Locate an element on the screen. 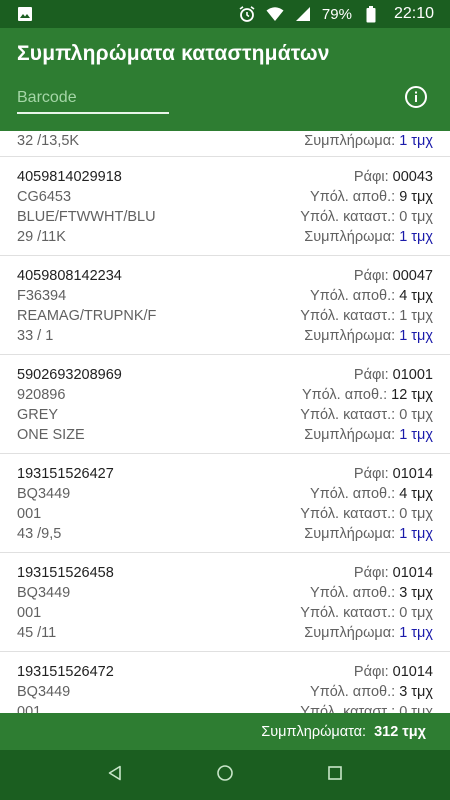 The width and height of the screenshot is (450, 800). wifi-icon is located at coordinates (275, 14).